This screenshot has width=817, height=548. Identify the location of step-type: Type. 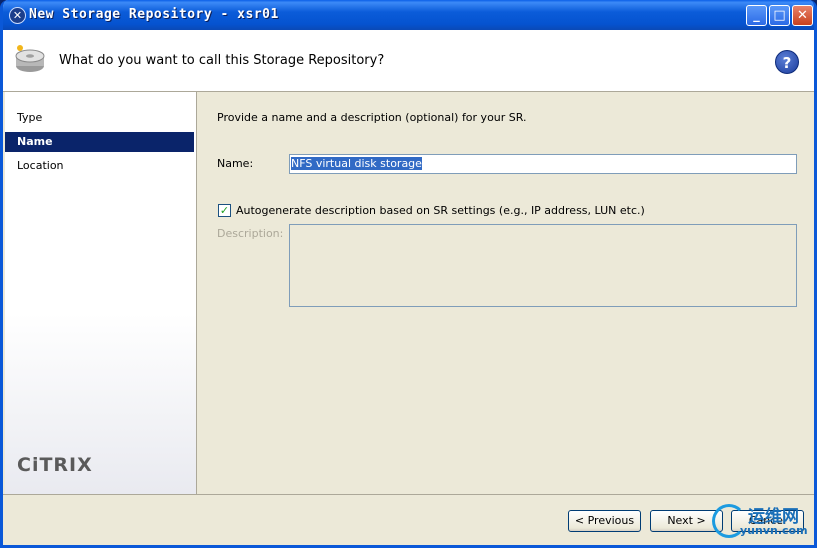
(99, 118).